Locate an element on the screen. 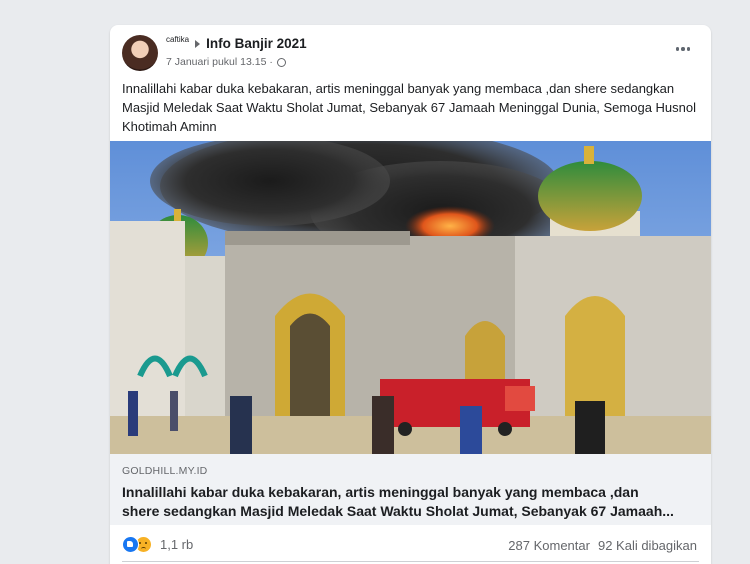 Image resolution: width=750 pixels, height=564 pixels. avatar is located at coordinates (140, 53).